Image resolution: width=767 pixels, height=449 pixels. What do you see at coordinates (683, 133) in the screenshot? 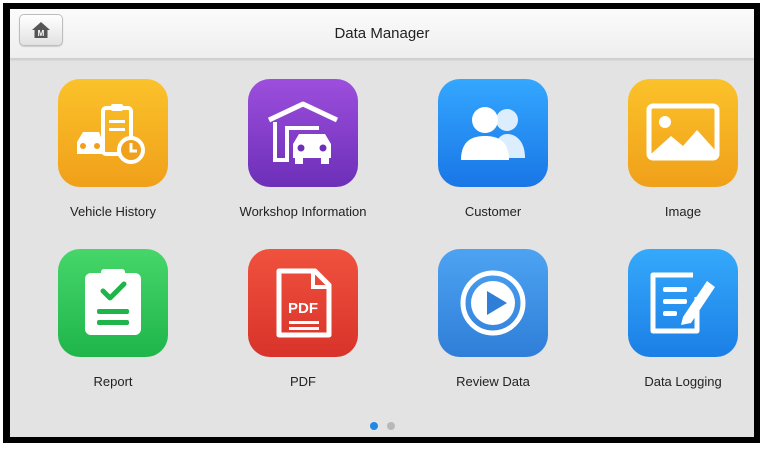
I see `image-picture-icon` at bounding box center [683, 133].